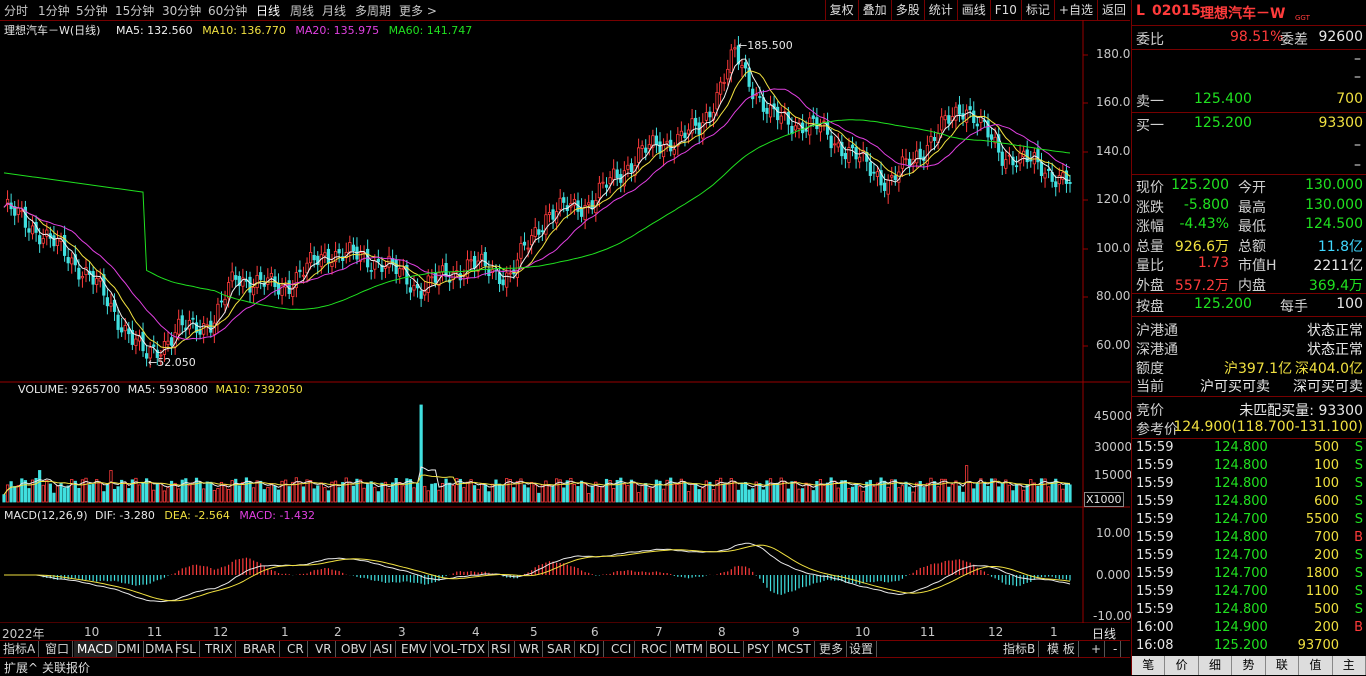 The image size is (1366, 676). What do you see at coordinates (129, 649) in the screenshot?
I see `indicator-tab: DMI` at bounding box center [129, 649].